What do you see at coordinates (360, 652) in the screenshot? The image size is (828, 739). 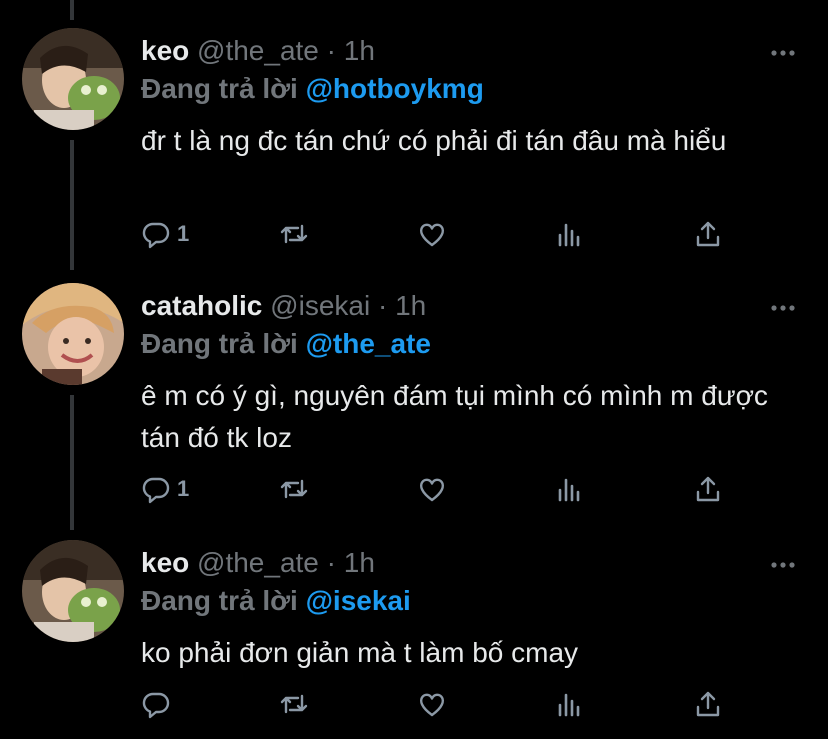 I see `tweet-text: ko phải đơn giản mà t làm bố cmay` at bounding box center [360, 652].